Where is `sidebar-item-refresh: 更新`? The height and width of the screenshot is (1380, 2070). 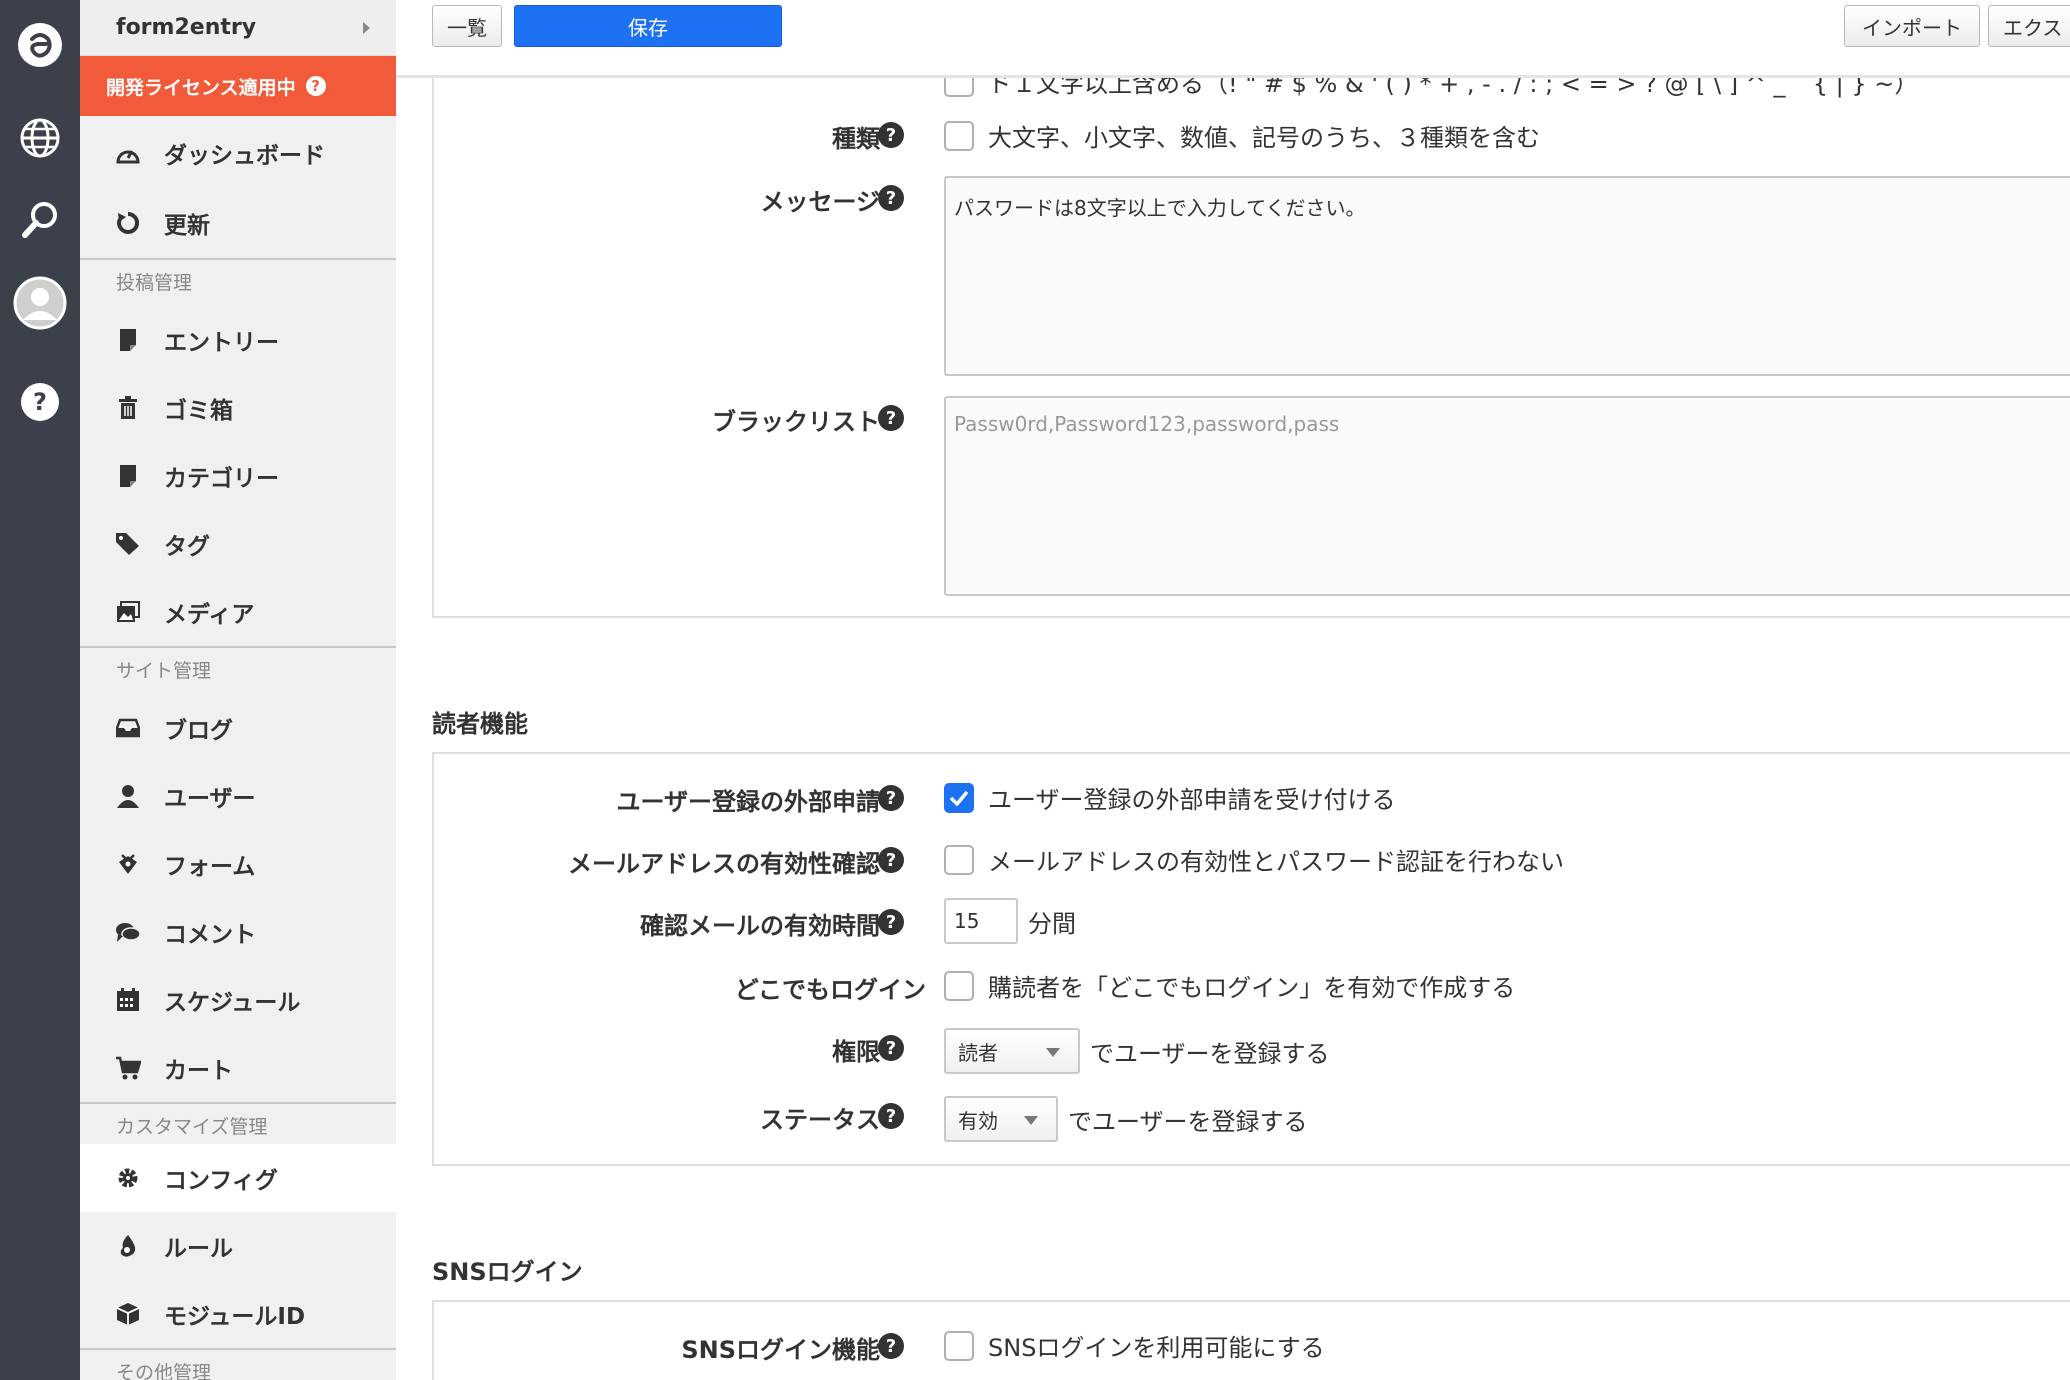
sidebar-item-refresh: 更新 is located at coordinates (238, 223).